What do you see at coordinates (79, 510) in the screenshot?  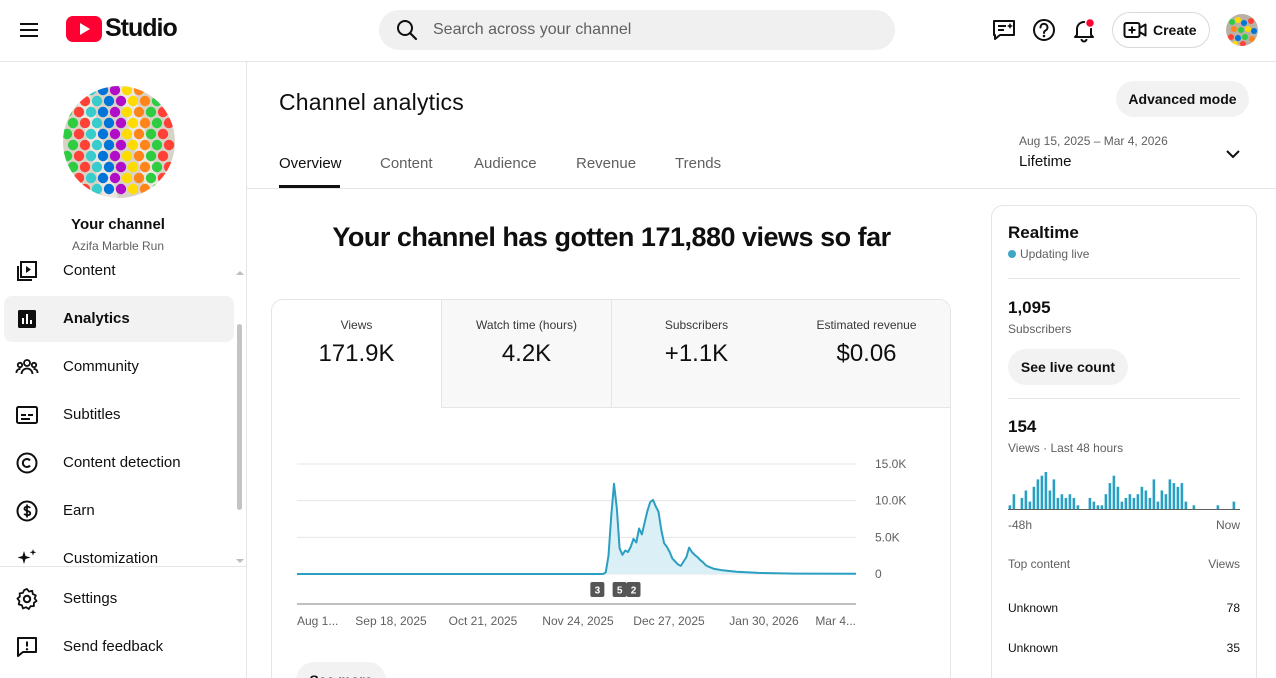 I see `sidebar-item-label: Earn` at bounding box center [79, 510].